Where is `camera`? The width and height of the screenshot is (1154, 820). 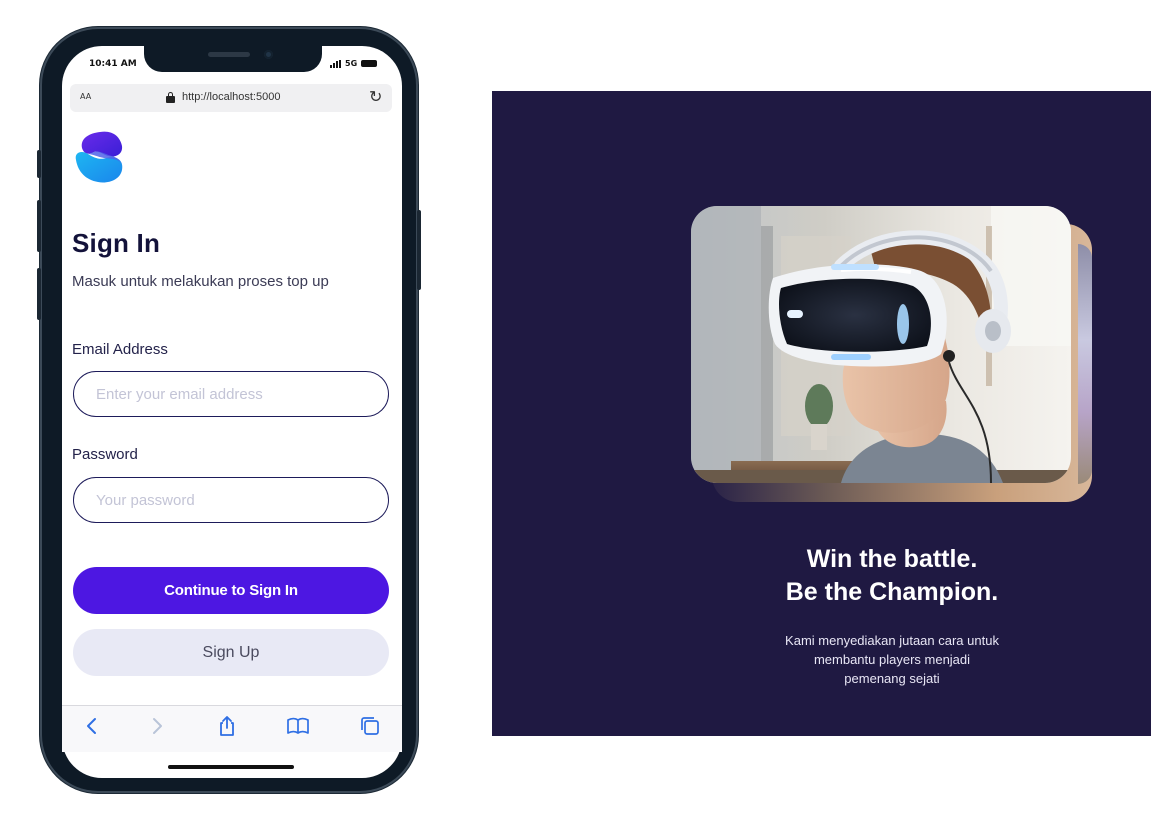
camera is located at coordinates (268, 54).